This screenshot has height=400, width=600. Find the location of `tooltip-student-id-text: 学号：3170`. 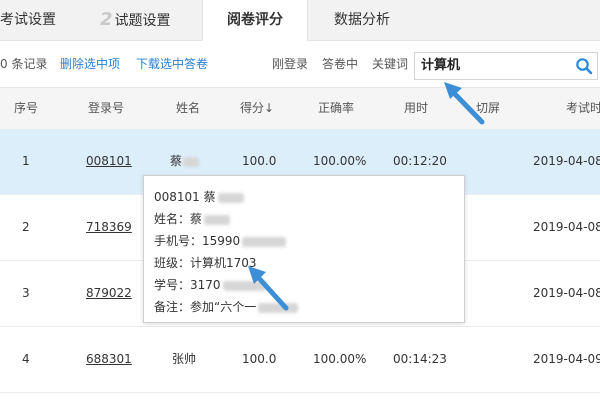

tooltip-student-id-text: 学号：3170 is located at coordinates (187, 285).